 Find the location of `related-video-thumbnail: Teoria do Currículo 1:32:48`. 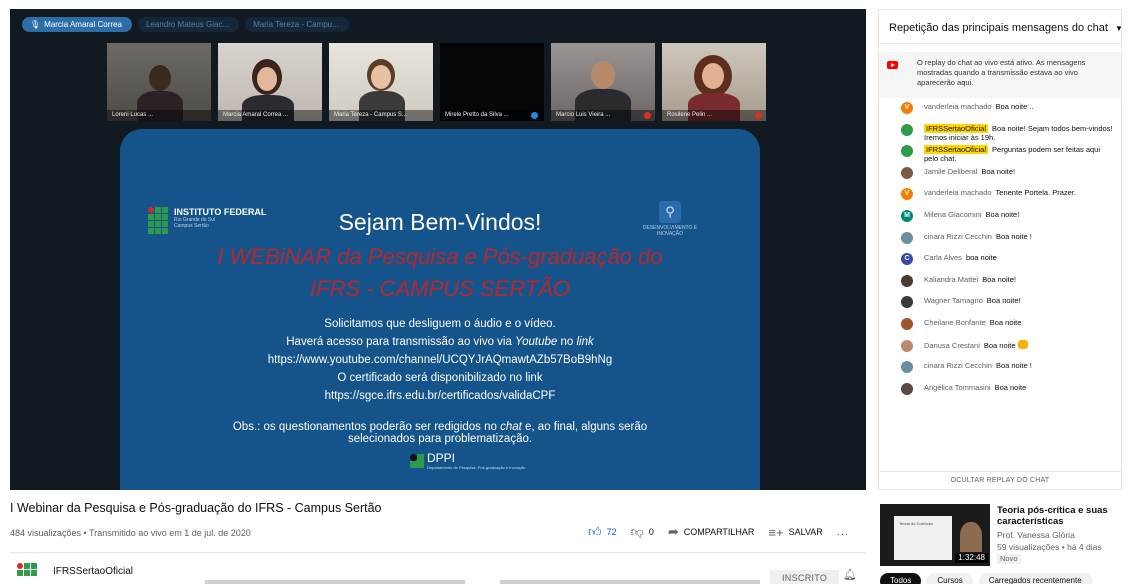

related-video-thumbnail: Teoria do Currículo 1:32:48 is located at coordinates (935, 535).